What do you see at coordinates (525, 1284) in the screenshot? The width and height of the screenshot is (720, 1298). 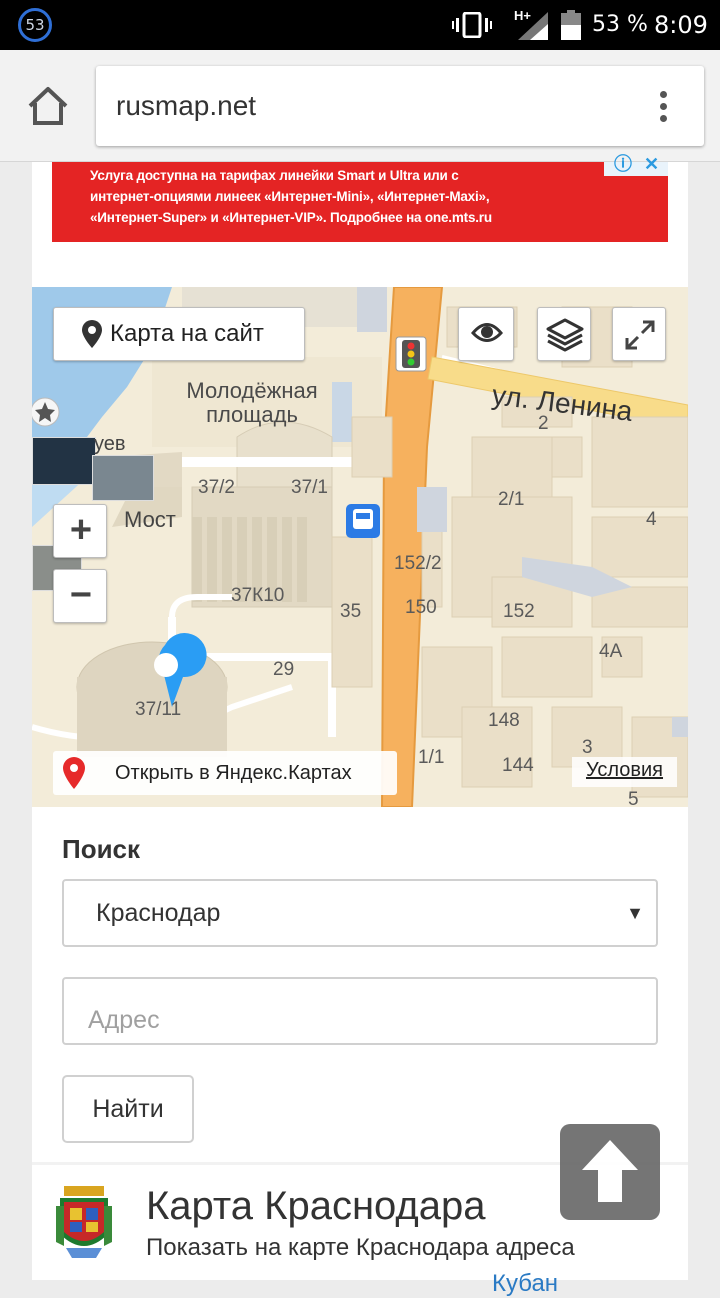 I see `card-link-partial: Кубан` at bounding box center [525, 1284].